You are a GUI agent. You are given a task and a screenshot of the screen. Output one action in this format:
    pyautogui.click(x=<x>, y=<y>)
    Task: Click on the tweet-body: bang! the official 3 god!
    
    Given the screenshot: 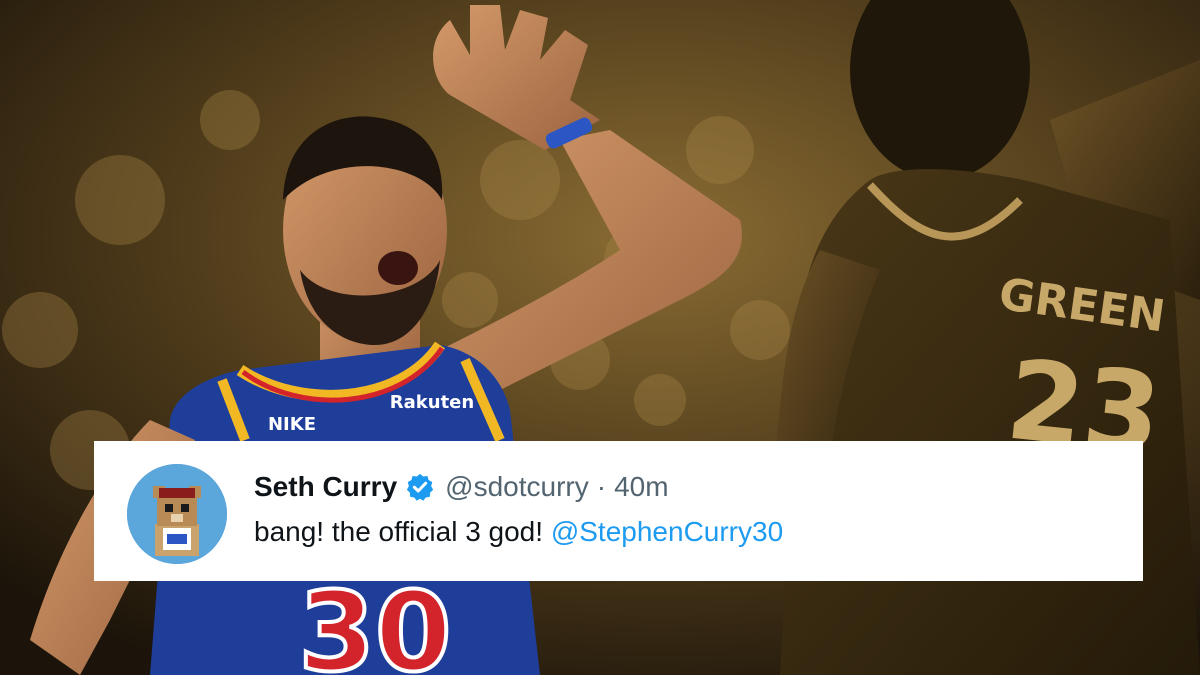 What is the action you would take?
    pyautogui.click(x=399, y=531)
    